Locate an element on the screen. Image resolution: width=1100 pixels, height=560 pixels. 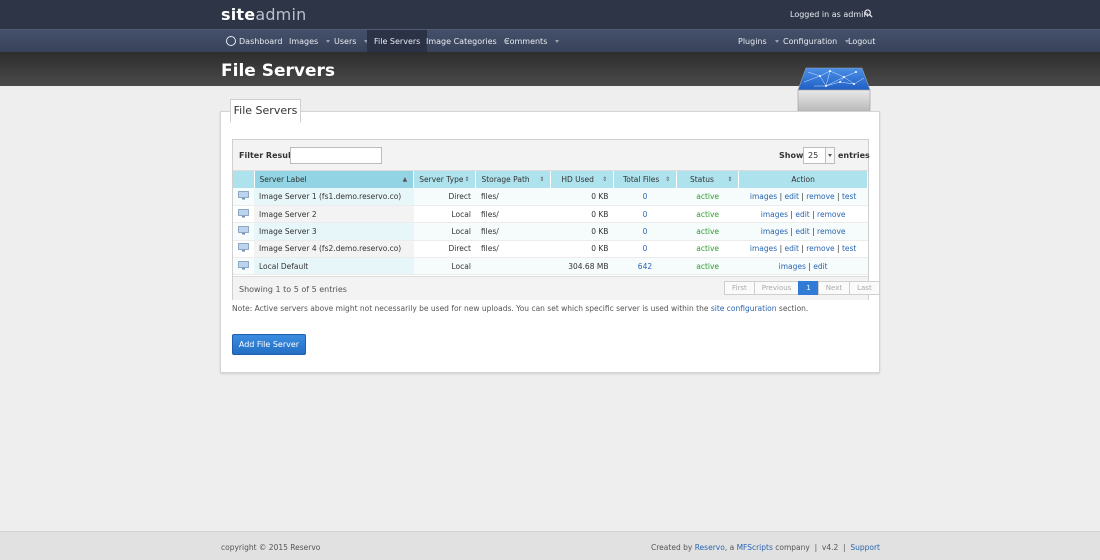
total-files-link: 642 is located at coordinates (645, 266).